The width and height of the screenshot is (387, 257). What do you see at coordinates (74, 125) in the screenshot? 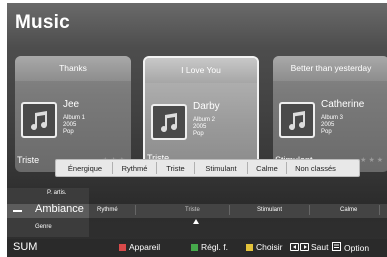
I see `album-meta: Album 1 2005 Pop` at bounding box center [74, 125].